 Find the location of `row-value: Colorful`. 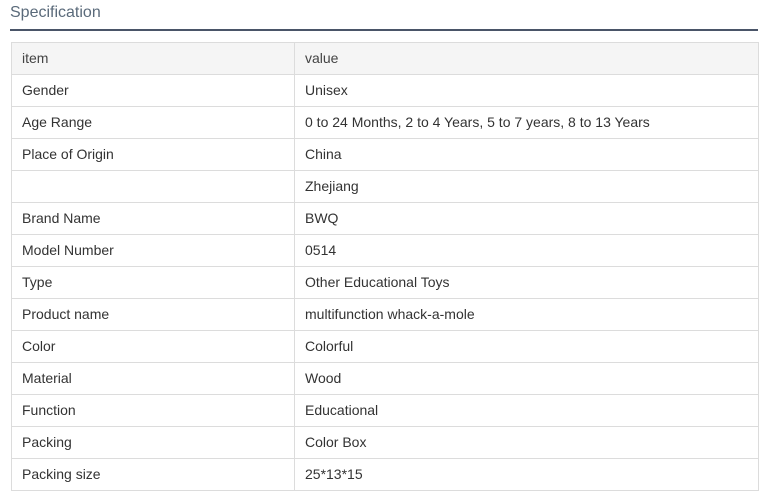

row-value: Colorful is located at coordinates (526, 346).